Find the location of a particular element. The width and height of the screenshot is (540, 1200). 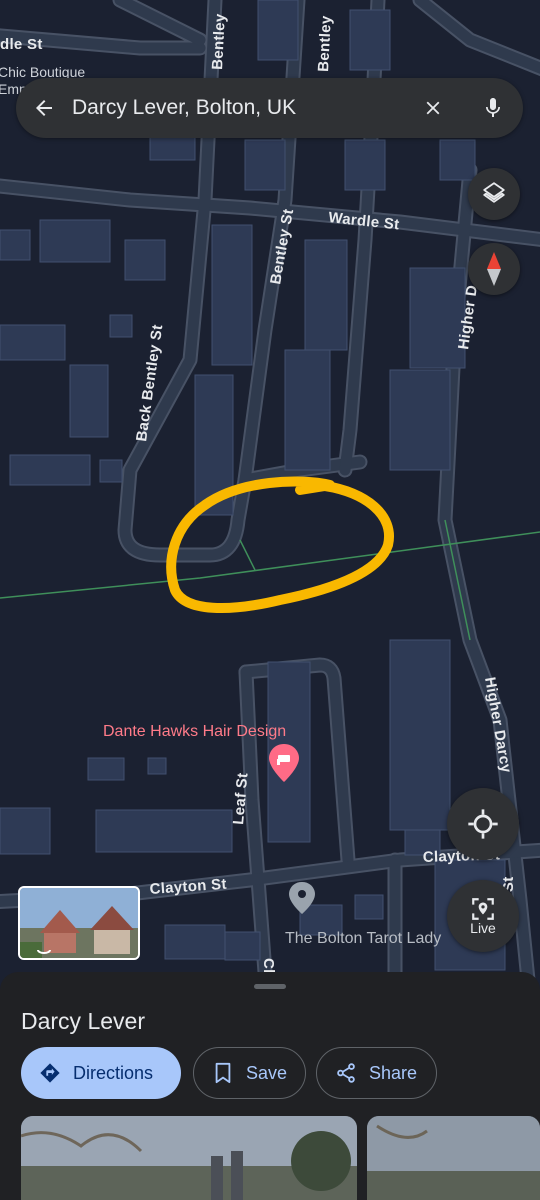

save-label: Save is located at coordinates (267, 1072).